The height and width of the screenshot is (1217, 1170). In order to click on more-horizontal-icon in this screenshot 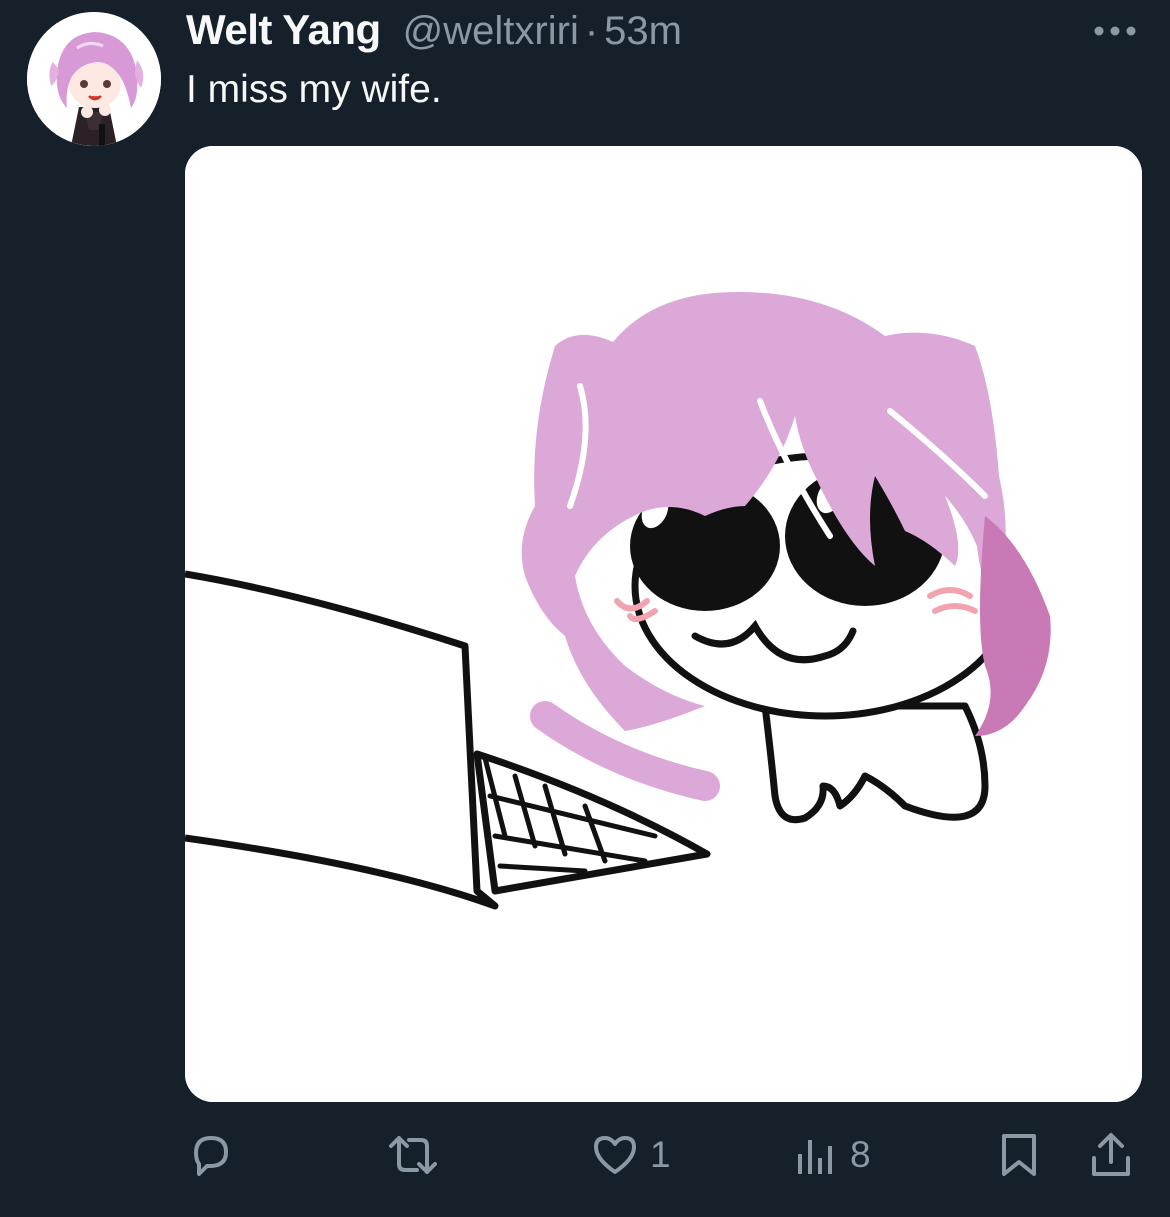, I will do `click(1115, 31)`.